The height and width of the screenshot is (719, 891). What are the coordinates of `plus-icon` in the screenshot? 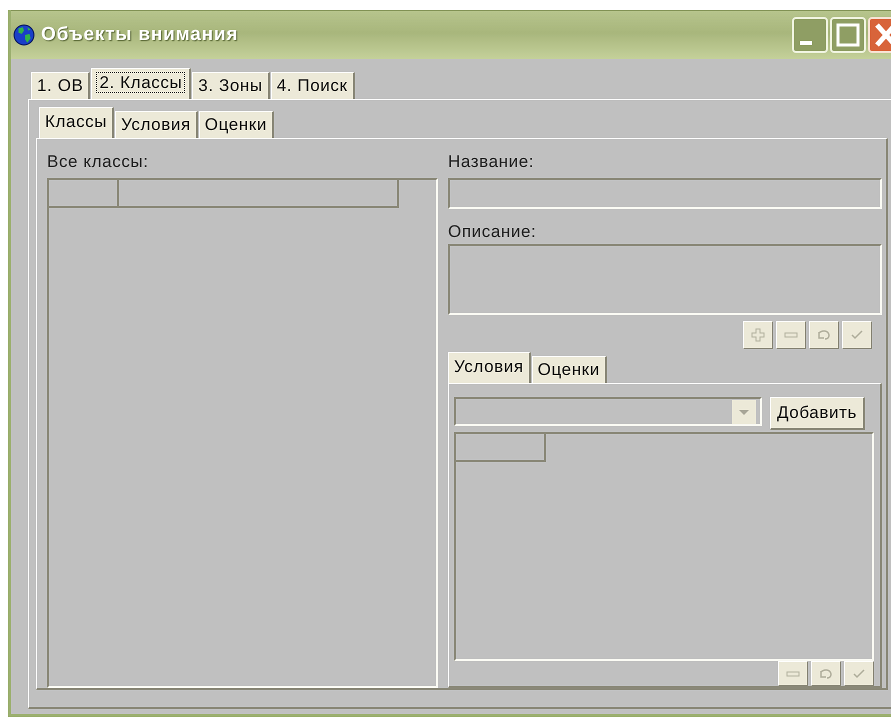 It's located at (758, 334).